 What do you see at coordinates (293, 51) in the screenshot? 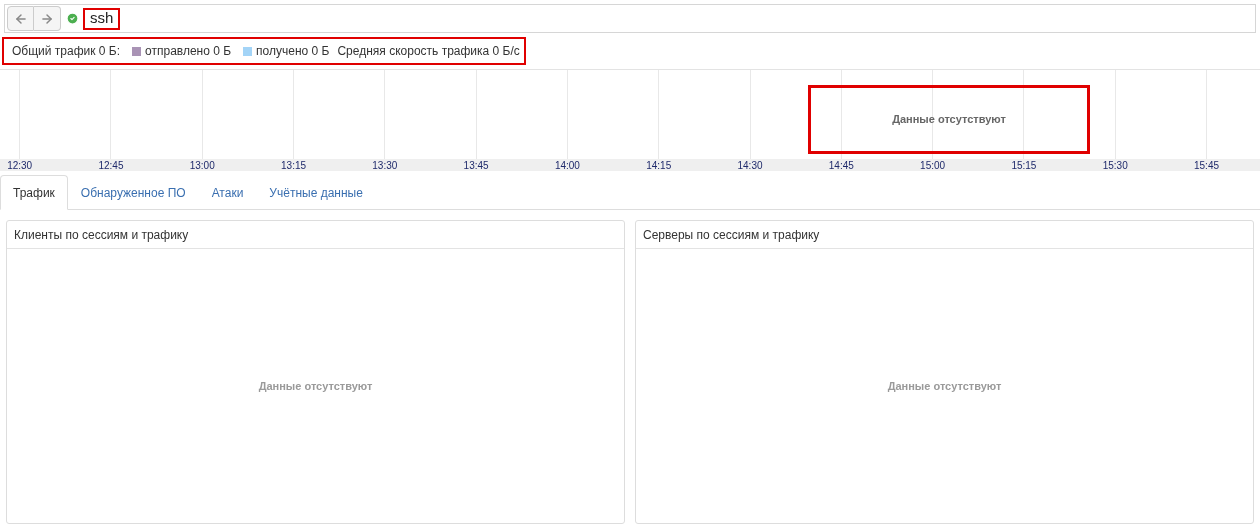
I see `legend-label: получено 0 Б` at bounding box center [293, 51].